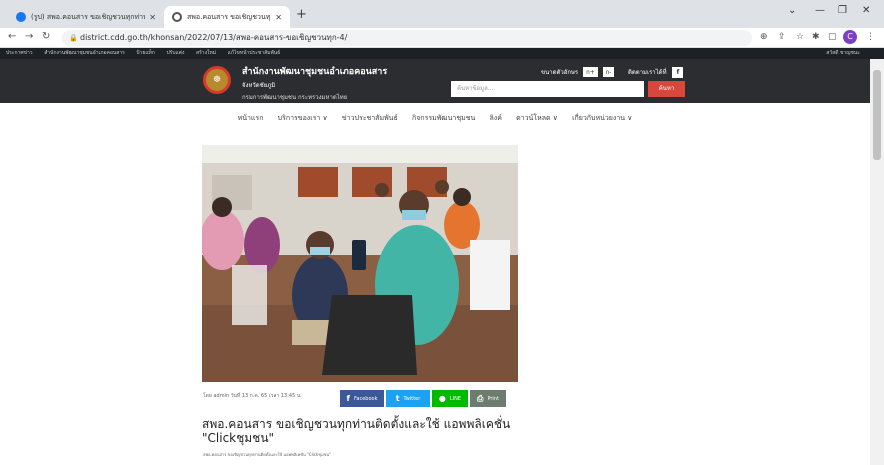 Image resolution: width=884 pixels, height=465 pixels. I want to click on nav-item-services: บริการของเรา ∨, so click(303, 118).